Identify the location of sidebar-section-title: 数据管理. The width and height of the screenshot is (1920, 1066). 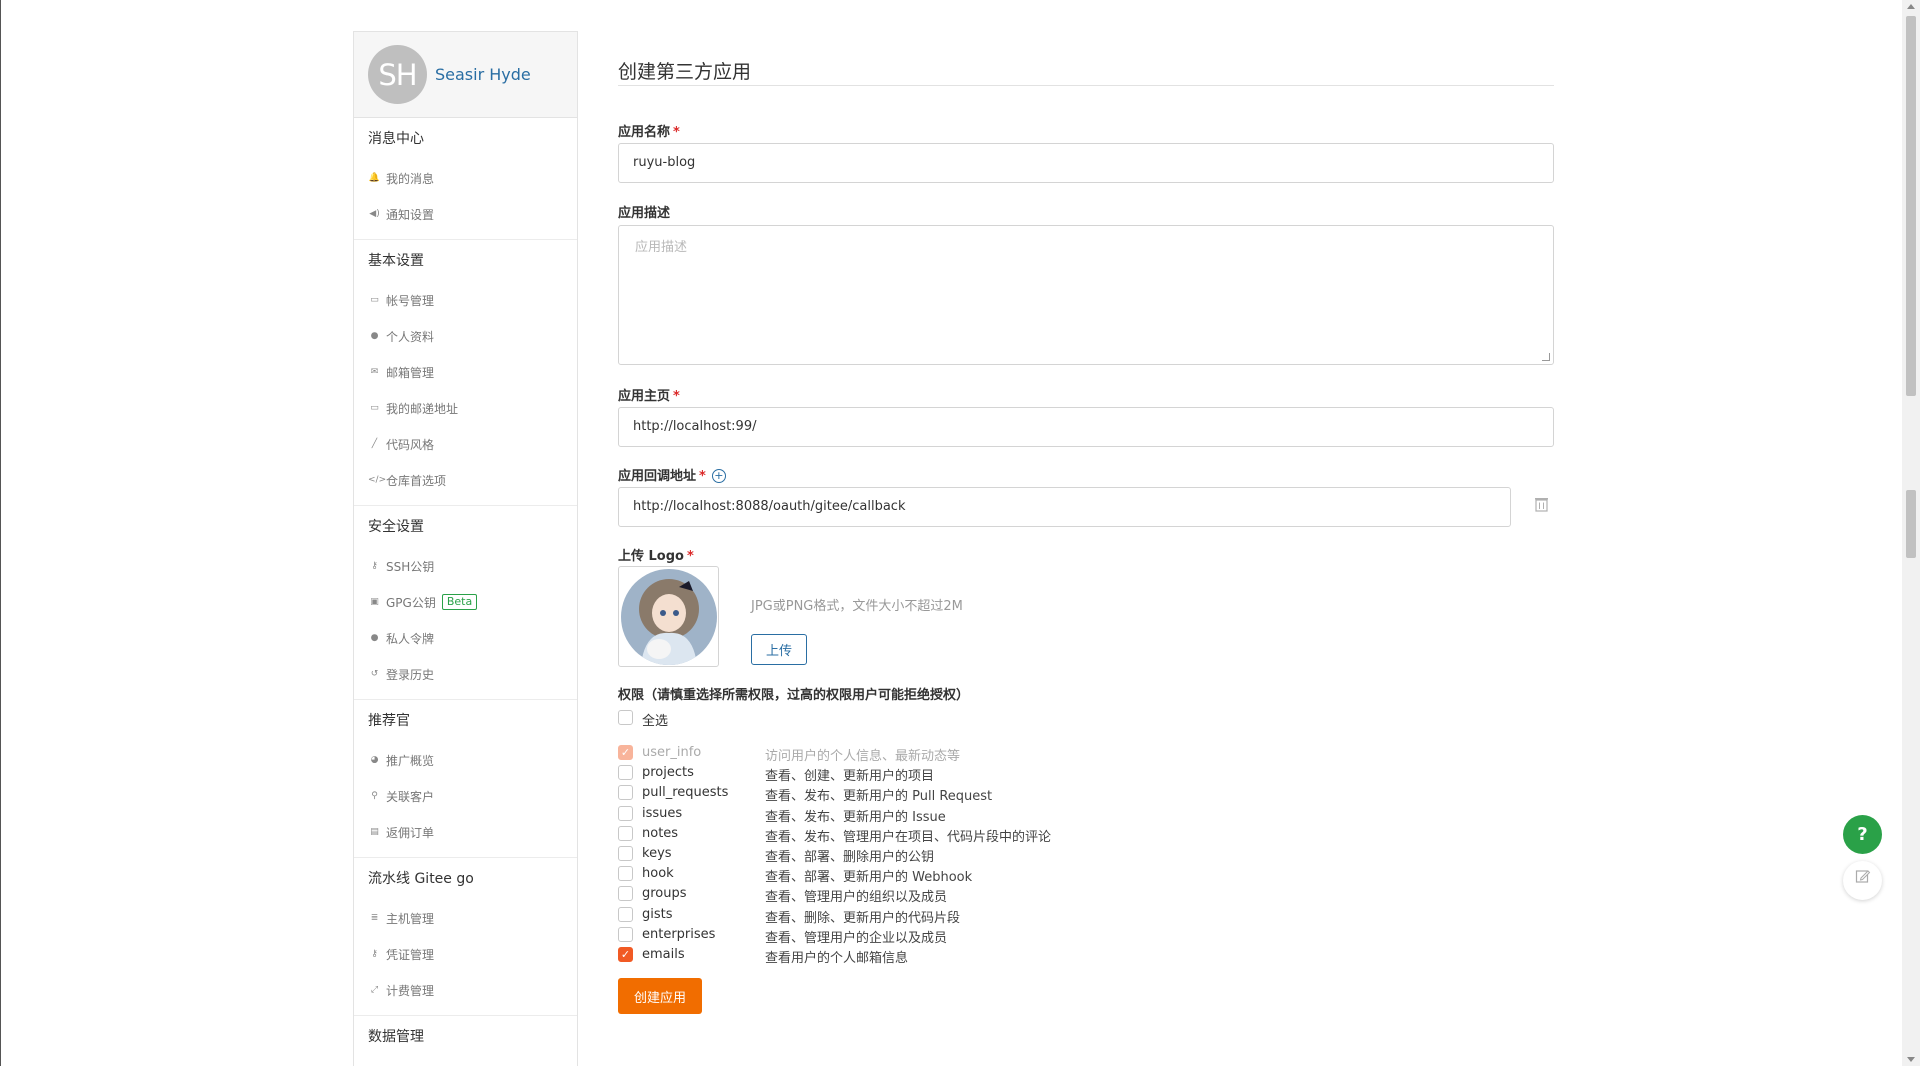
(396, 1037).